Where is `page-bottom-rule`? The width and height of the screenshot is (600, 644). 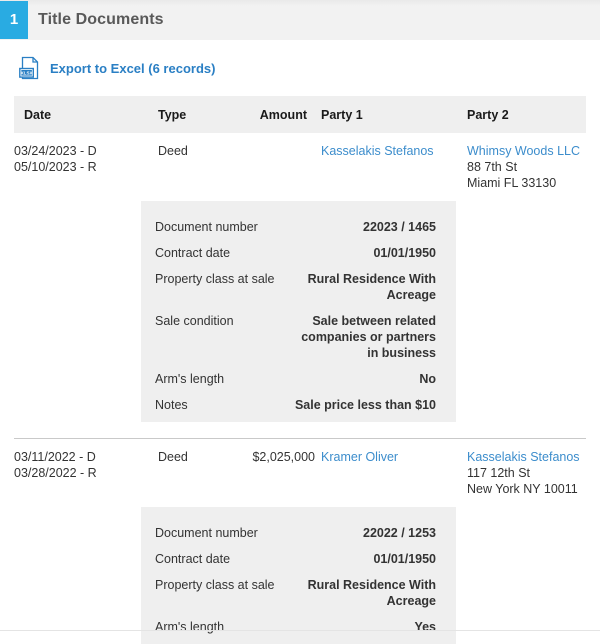 page-bottom-rule is located at coordinates (300, 630).